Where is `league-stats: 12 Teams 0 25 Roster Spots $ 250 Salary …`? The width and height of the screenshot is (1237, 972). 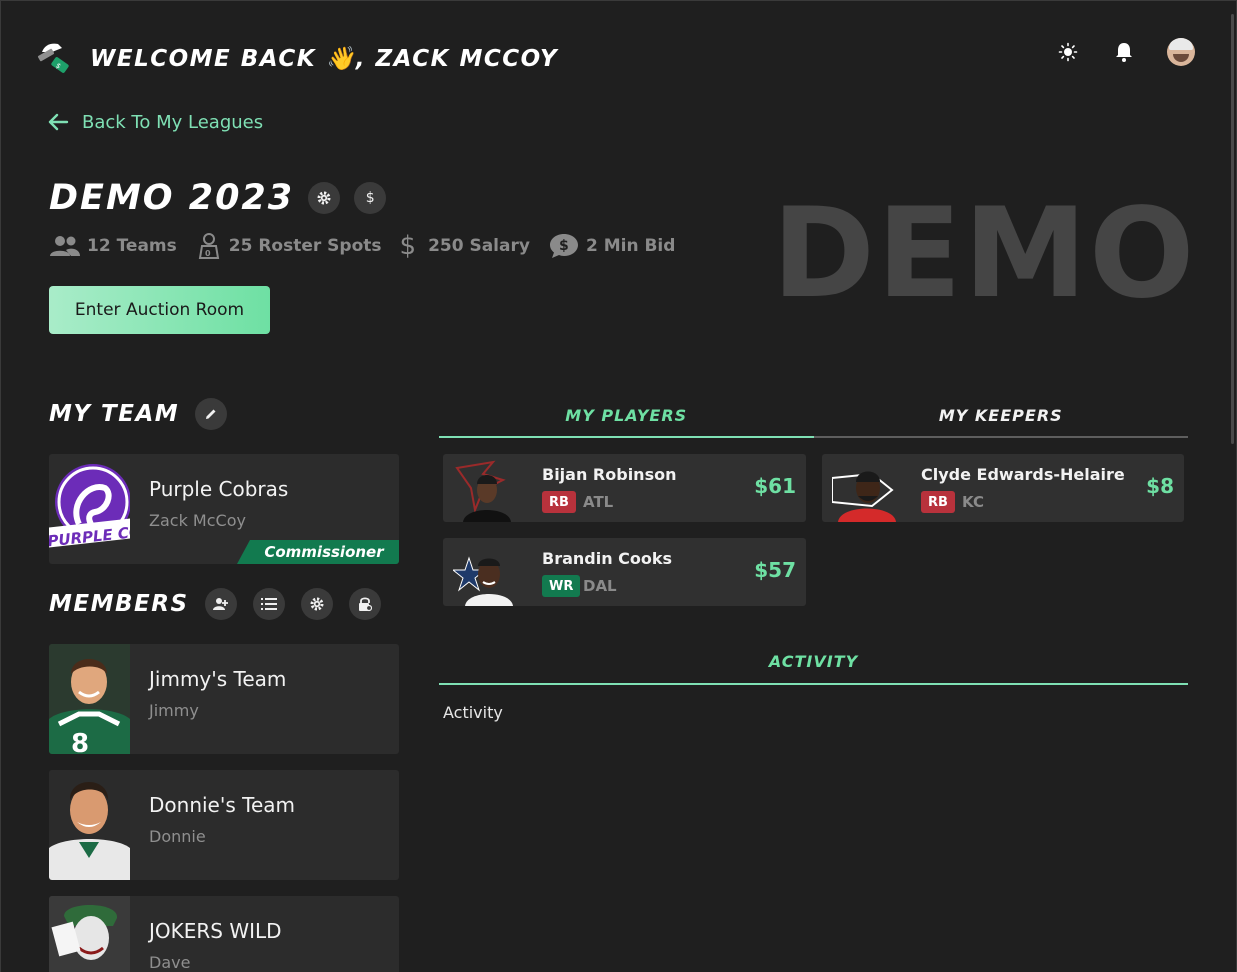 league-stats: 12 Teams 0 25 Roster Spots $ 250 Salary … is located at coordinates (362, 246).